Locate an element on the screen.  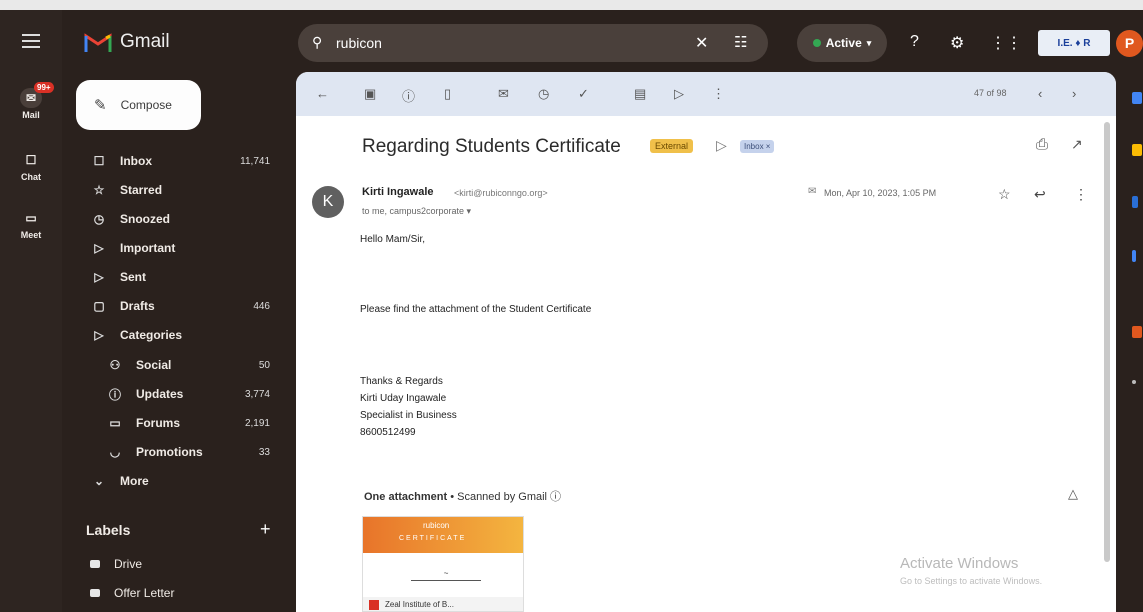
certificate-brand: rubicon is located at coordinates (436, 525).